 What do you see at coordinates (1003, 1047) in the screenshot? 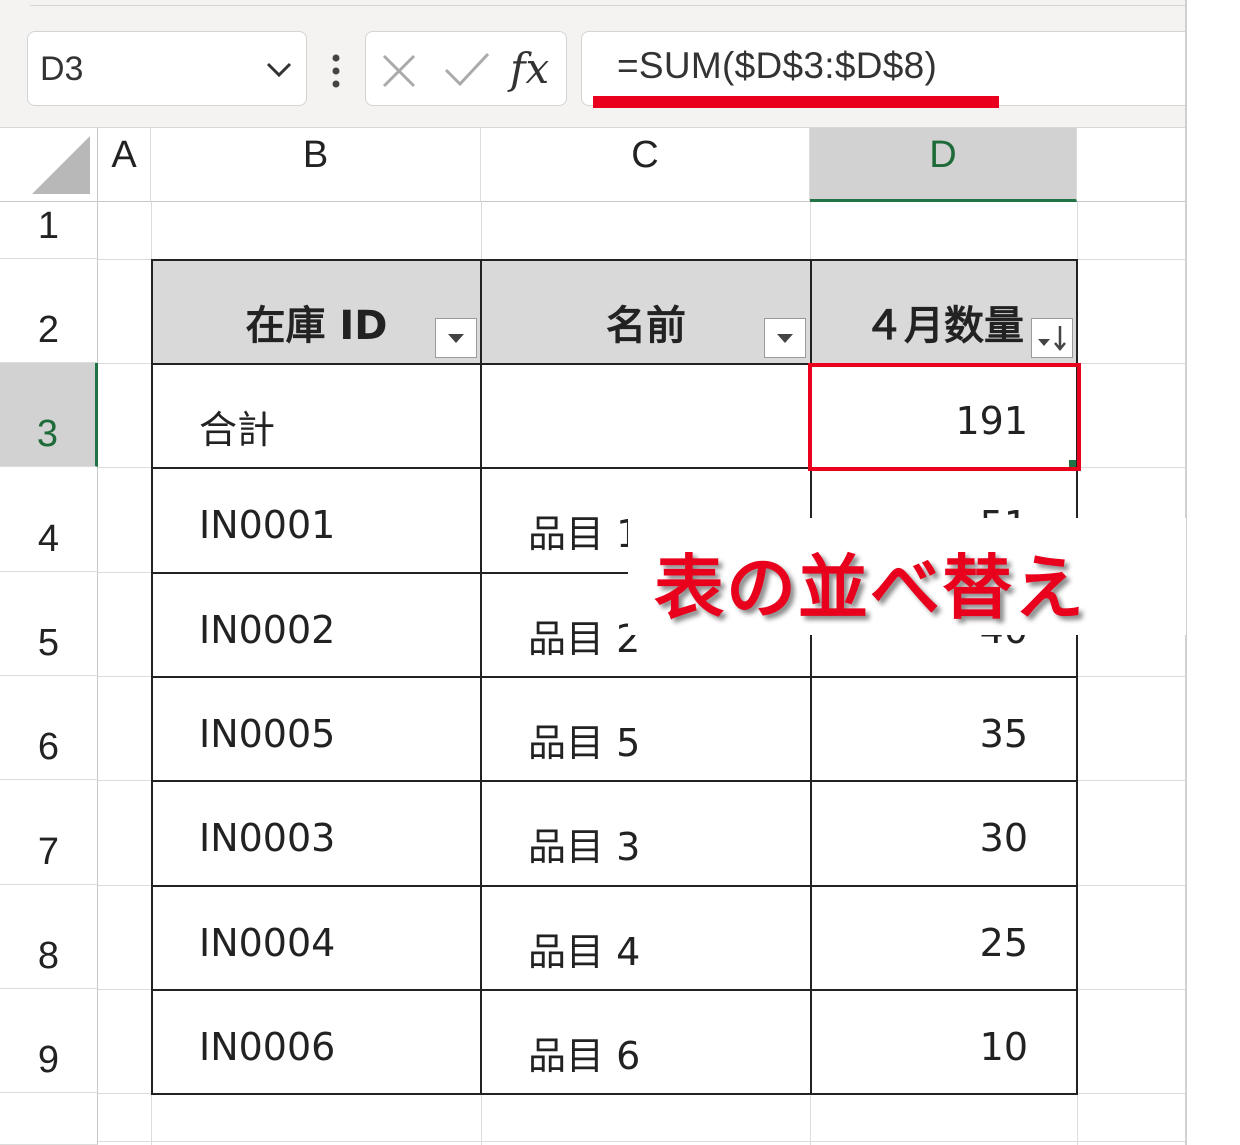
I see `cell-qty: 10` at bounding box center [1003, 1047].